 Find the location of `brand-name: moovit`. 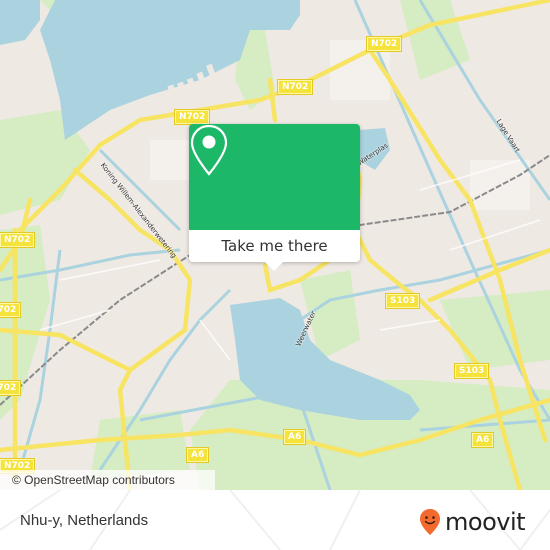

brand-name: moovit is located at coordinates (485, 522).